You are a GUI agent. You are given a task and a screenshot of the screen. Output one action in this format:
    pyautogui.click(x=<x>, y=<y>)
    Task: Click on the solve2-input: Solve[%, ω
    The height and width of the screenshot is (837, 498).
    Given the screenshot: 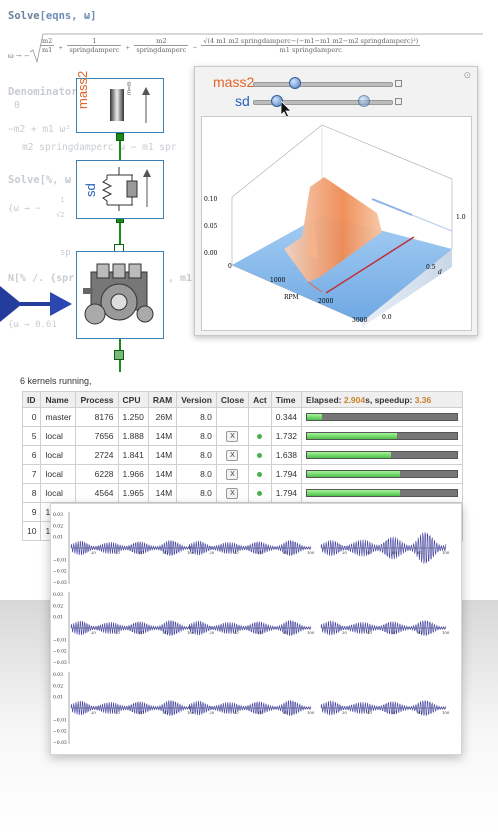 What is the action you would take?
    pyautogui.click(x=39, y=180)
    